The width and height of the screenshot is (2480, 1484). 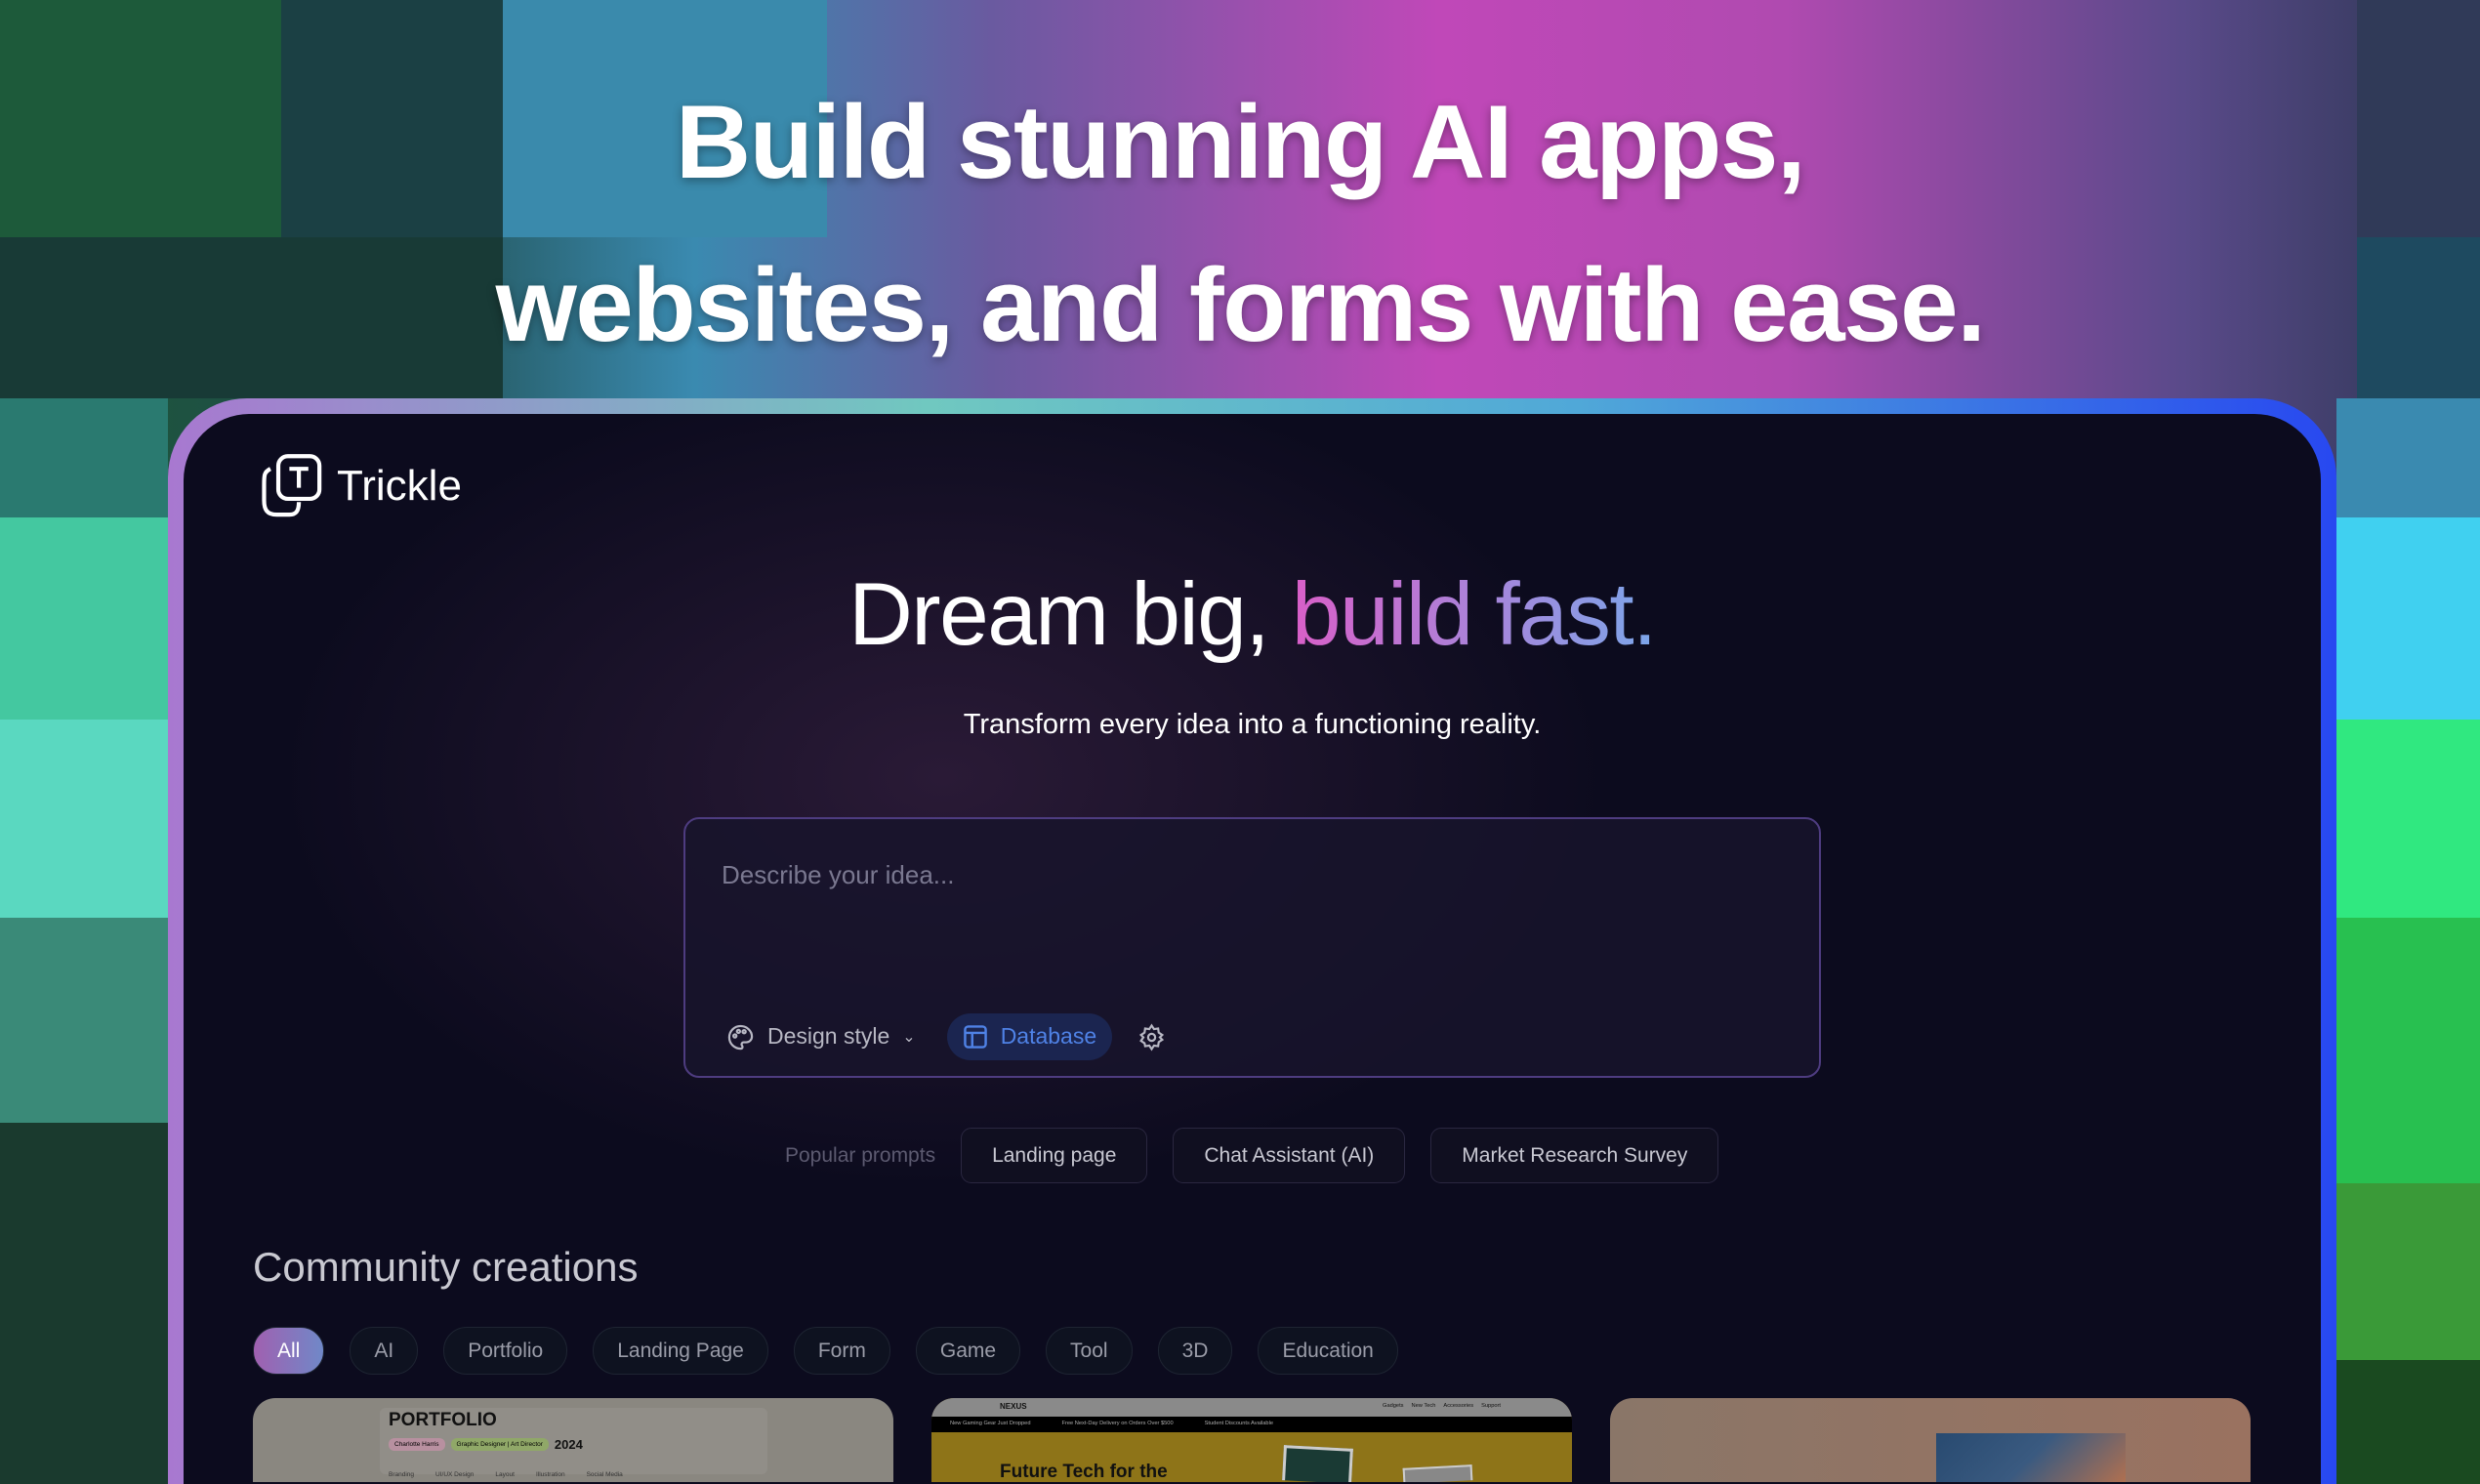 What do you see at coordinates (1574, 1156) in the screenshot?
I see `prompt-chip: Market Research Survey` at bounding box center [1574, 1156].